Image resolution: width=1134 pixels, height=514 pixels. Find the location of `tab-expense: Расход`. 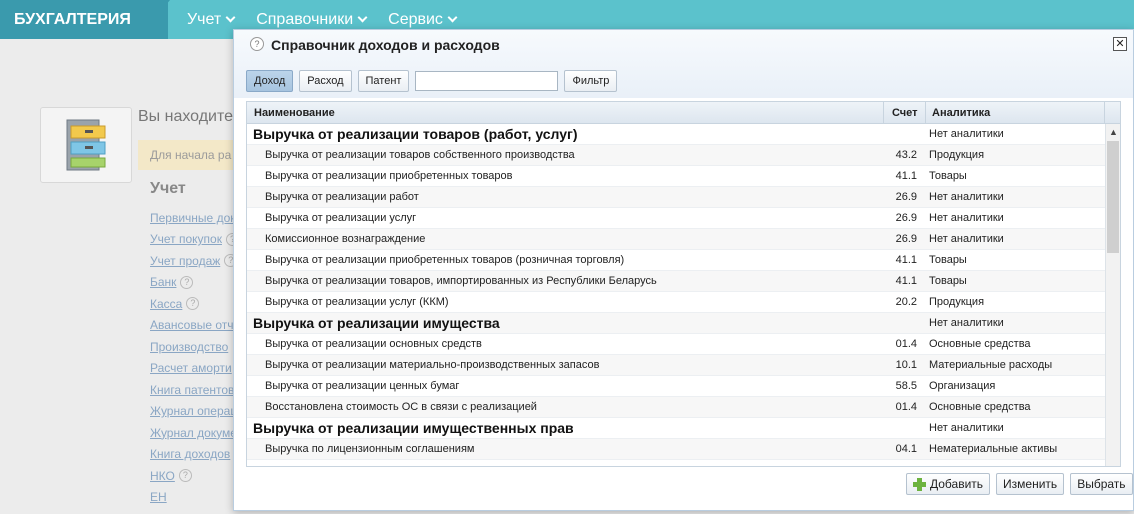

tab-expense: Расход is located at coordinates (325, 81).